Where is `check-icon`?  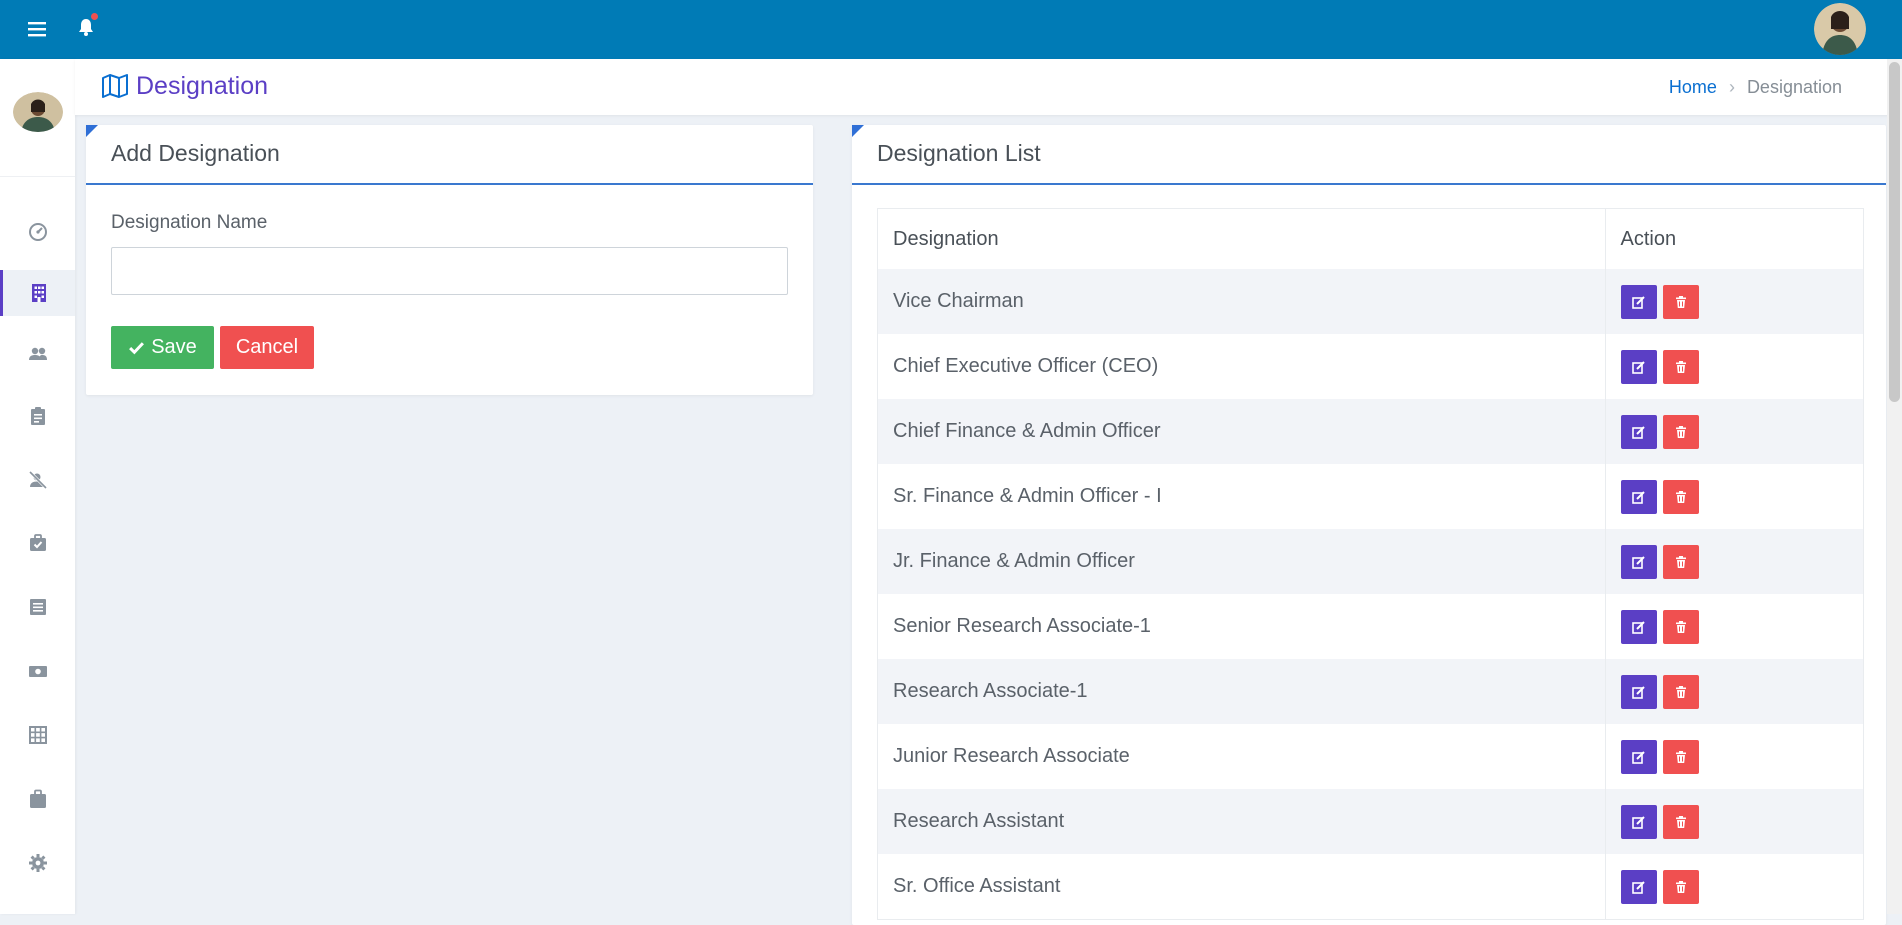
check-icon is located at coordinates (137, 348).